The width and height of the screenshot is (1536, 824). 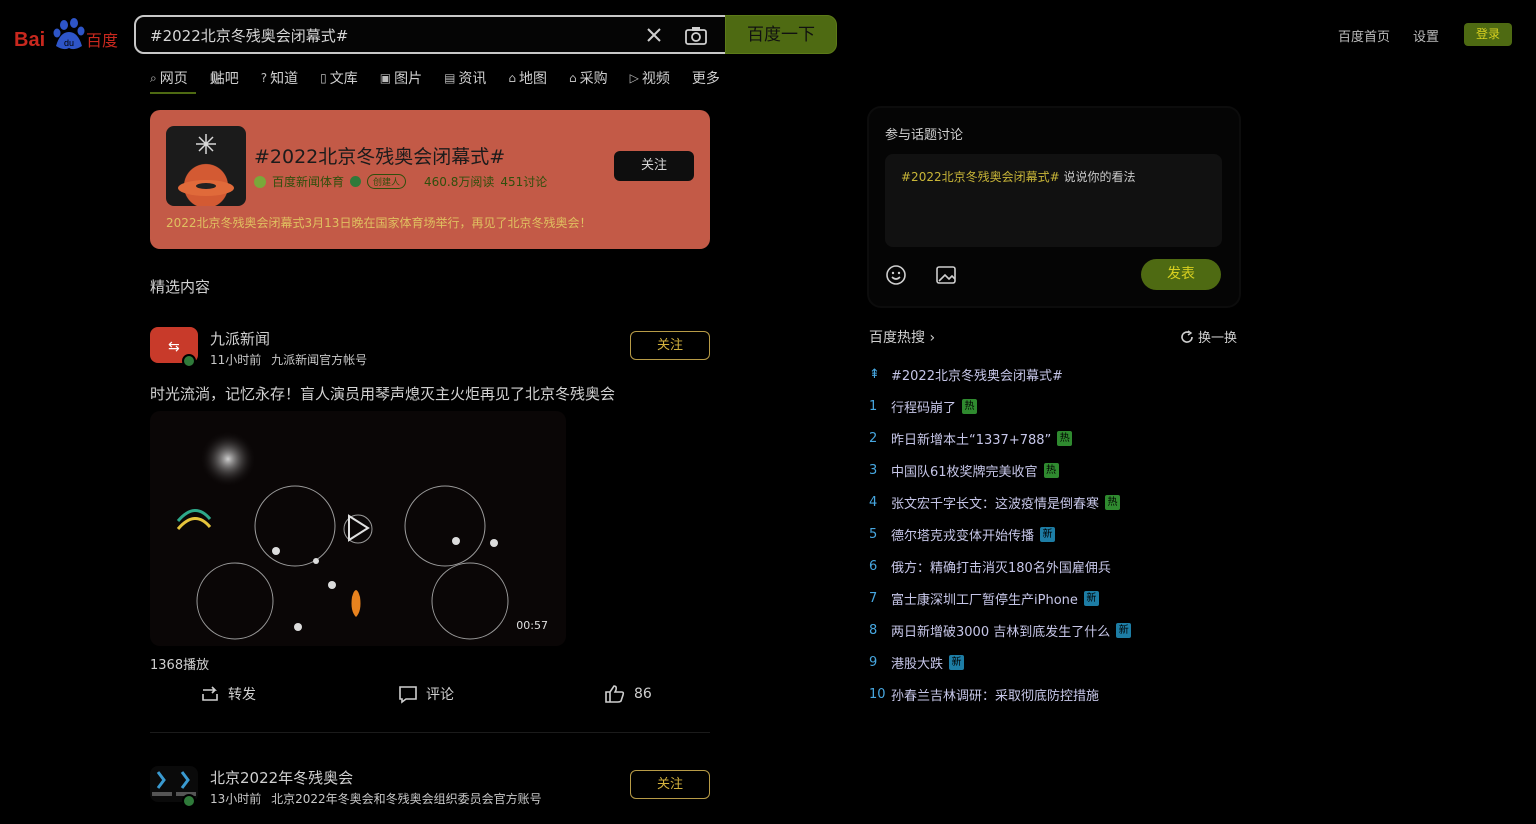 I want to click on post-text: 时光流淌，记忆永存！盲人演员用琴声熄灭主火炬再见了北京冬残奥会, so click(x=382, y=393).